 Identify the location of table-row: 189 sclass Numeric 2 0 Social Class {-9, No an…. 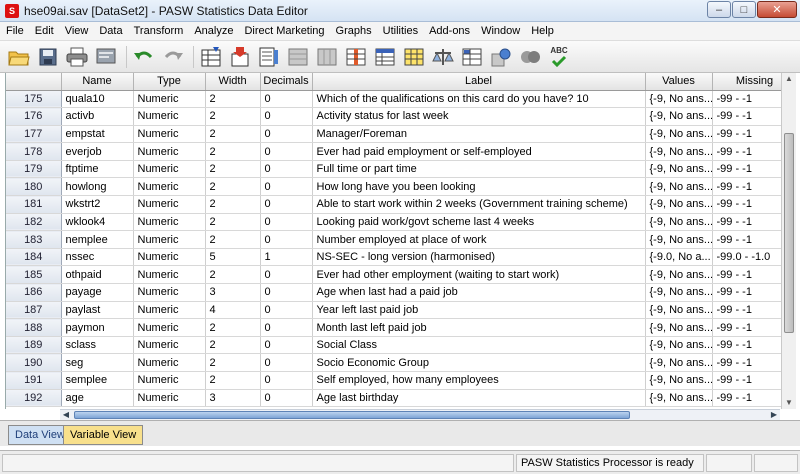
(401, 345).